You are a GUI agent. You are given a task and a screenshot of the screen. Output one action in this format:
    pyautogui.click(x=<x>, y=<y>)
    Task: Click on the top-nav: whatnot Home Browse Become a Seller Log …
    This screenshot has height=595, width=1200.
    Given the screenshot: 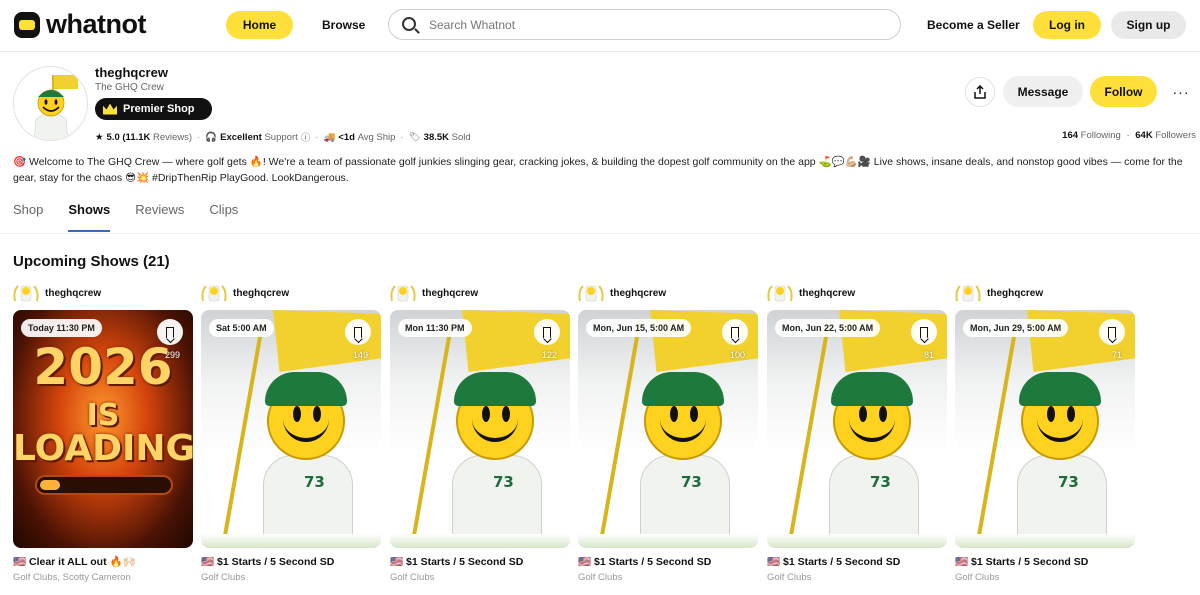 What is the action you would take?
    pyautogui.click(x=600, y=26)
    